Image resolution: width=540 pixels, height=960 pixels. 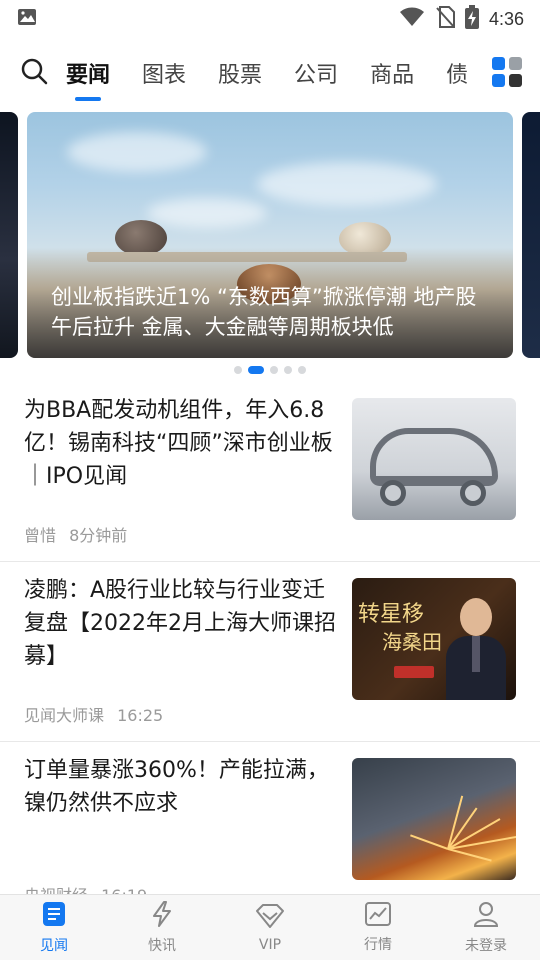 What do you see at coordinates (457, 73) in the screenshot?
I see `tab-bonds: 债` at bounding box center [457, 73].